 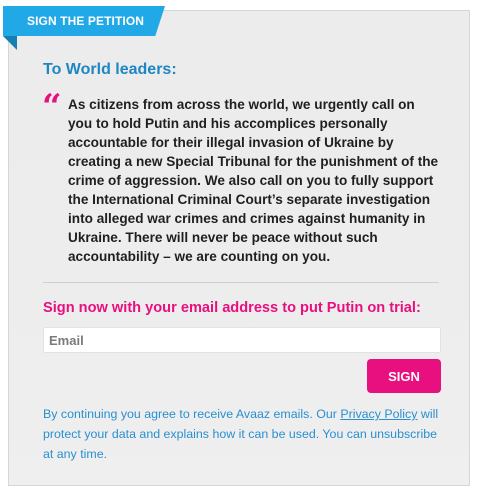 What do you see at coordinates (378, 414) in the screenshot?
I see `privacy-policy-link: Privacy Policy` at bounding box center [378, 414].